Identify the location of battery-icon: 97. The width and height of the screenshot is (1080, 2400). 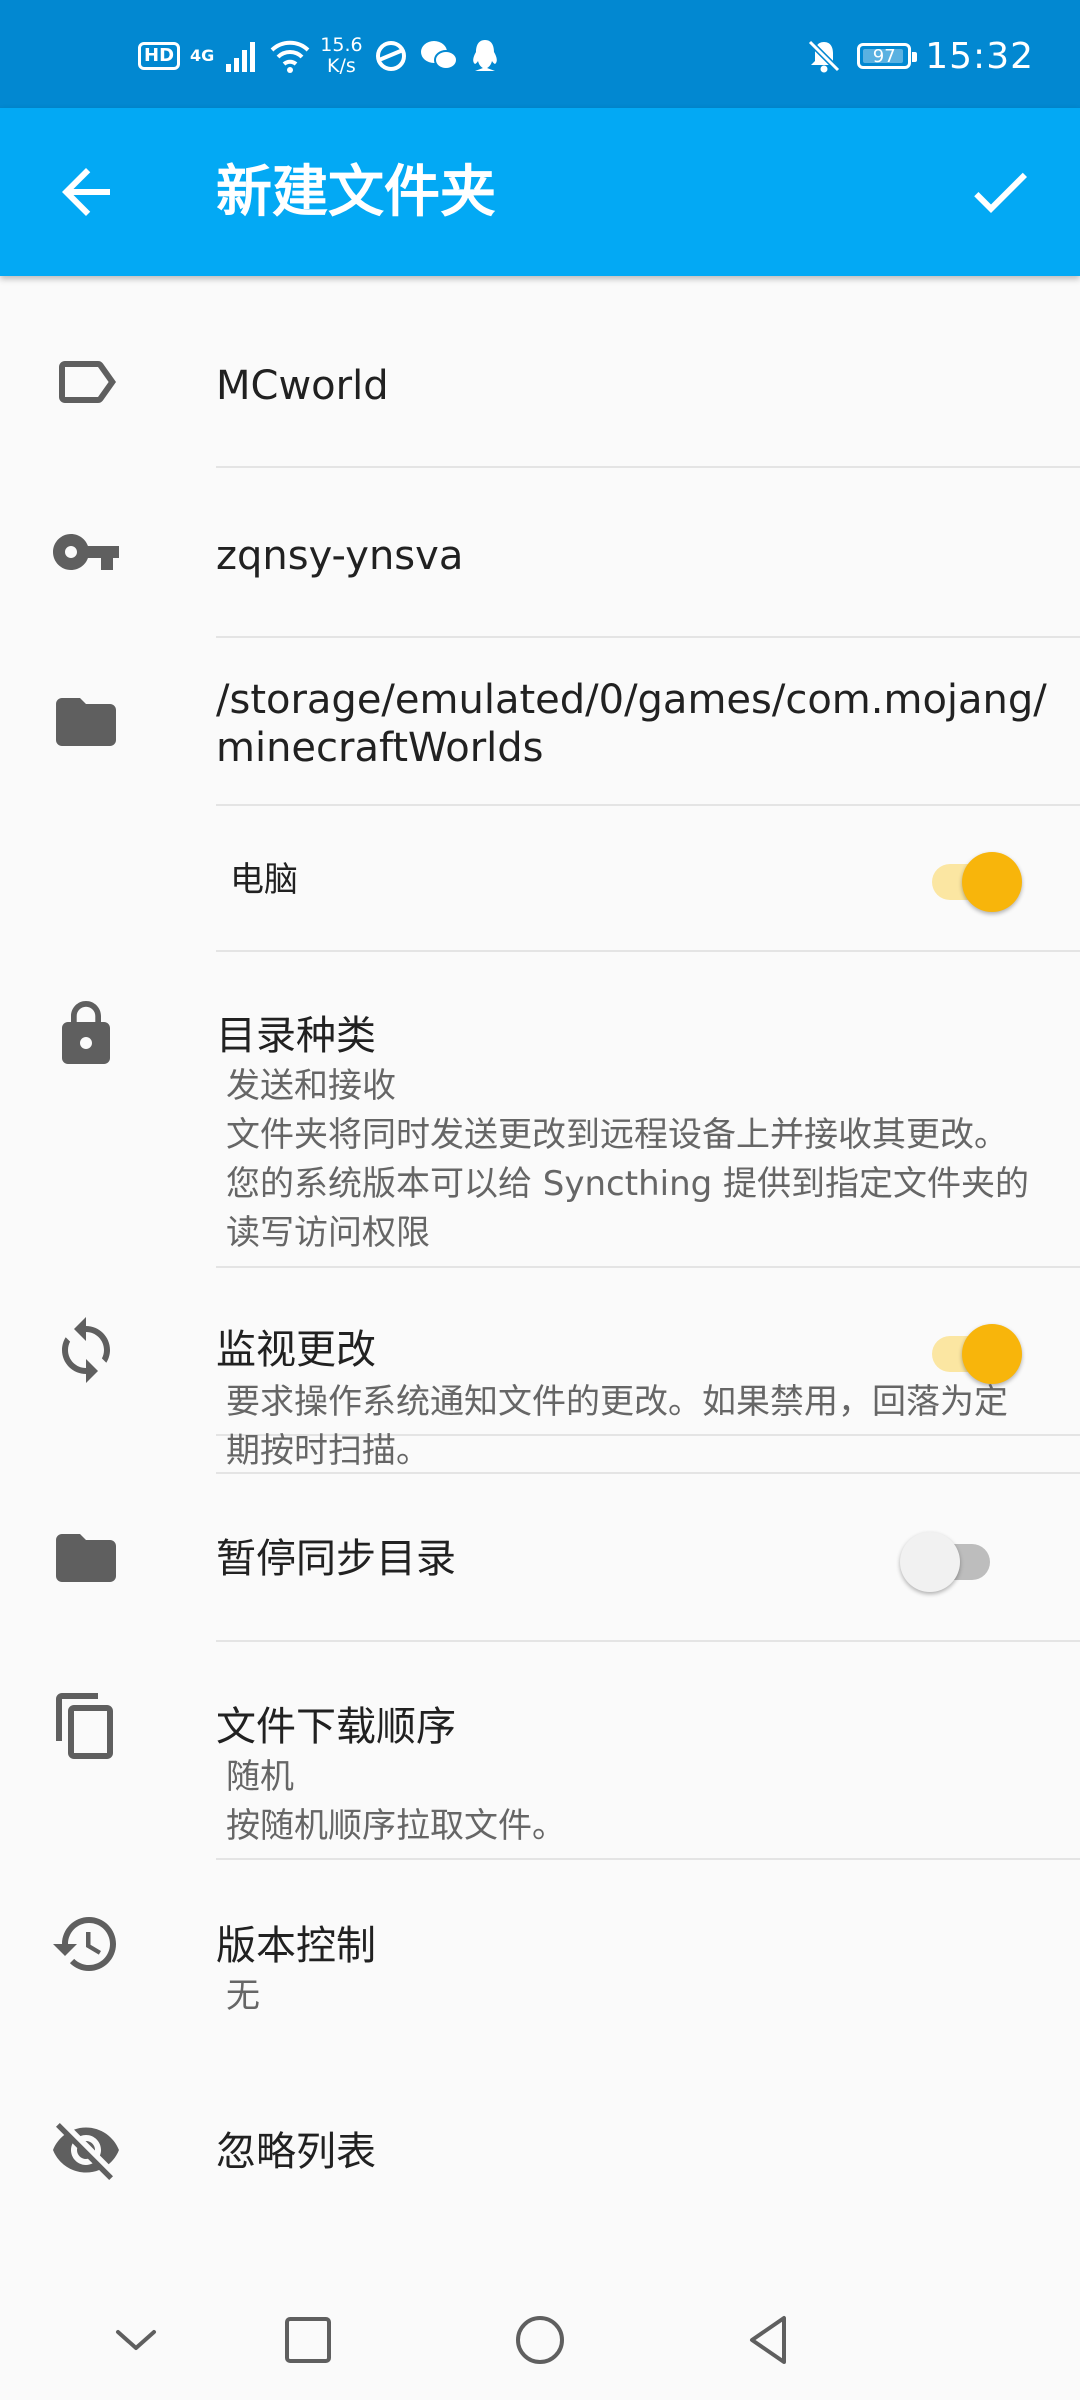
(887, 56).